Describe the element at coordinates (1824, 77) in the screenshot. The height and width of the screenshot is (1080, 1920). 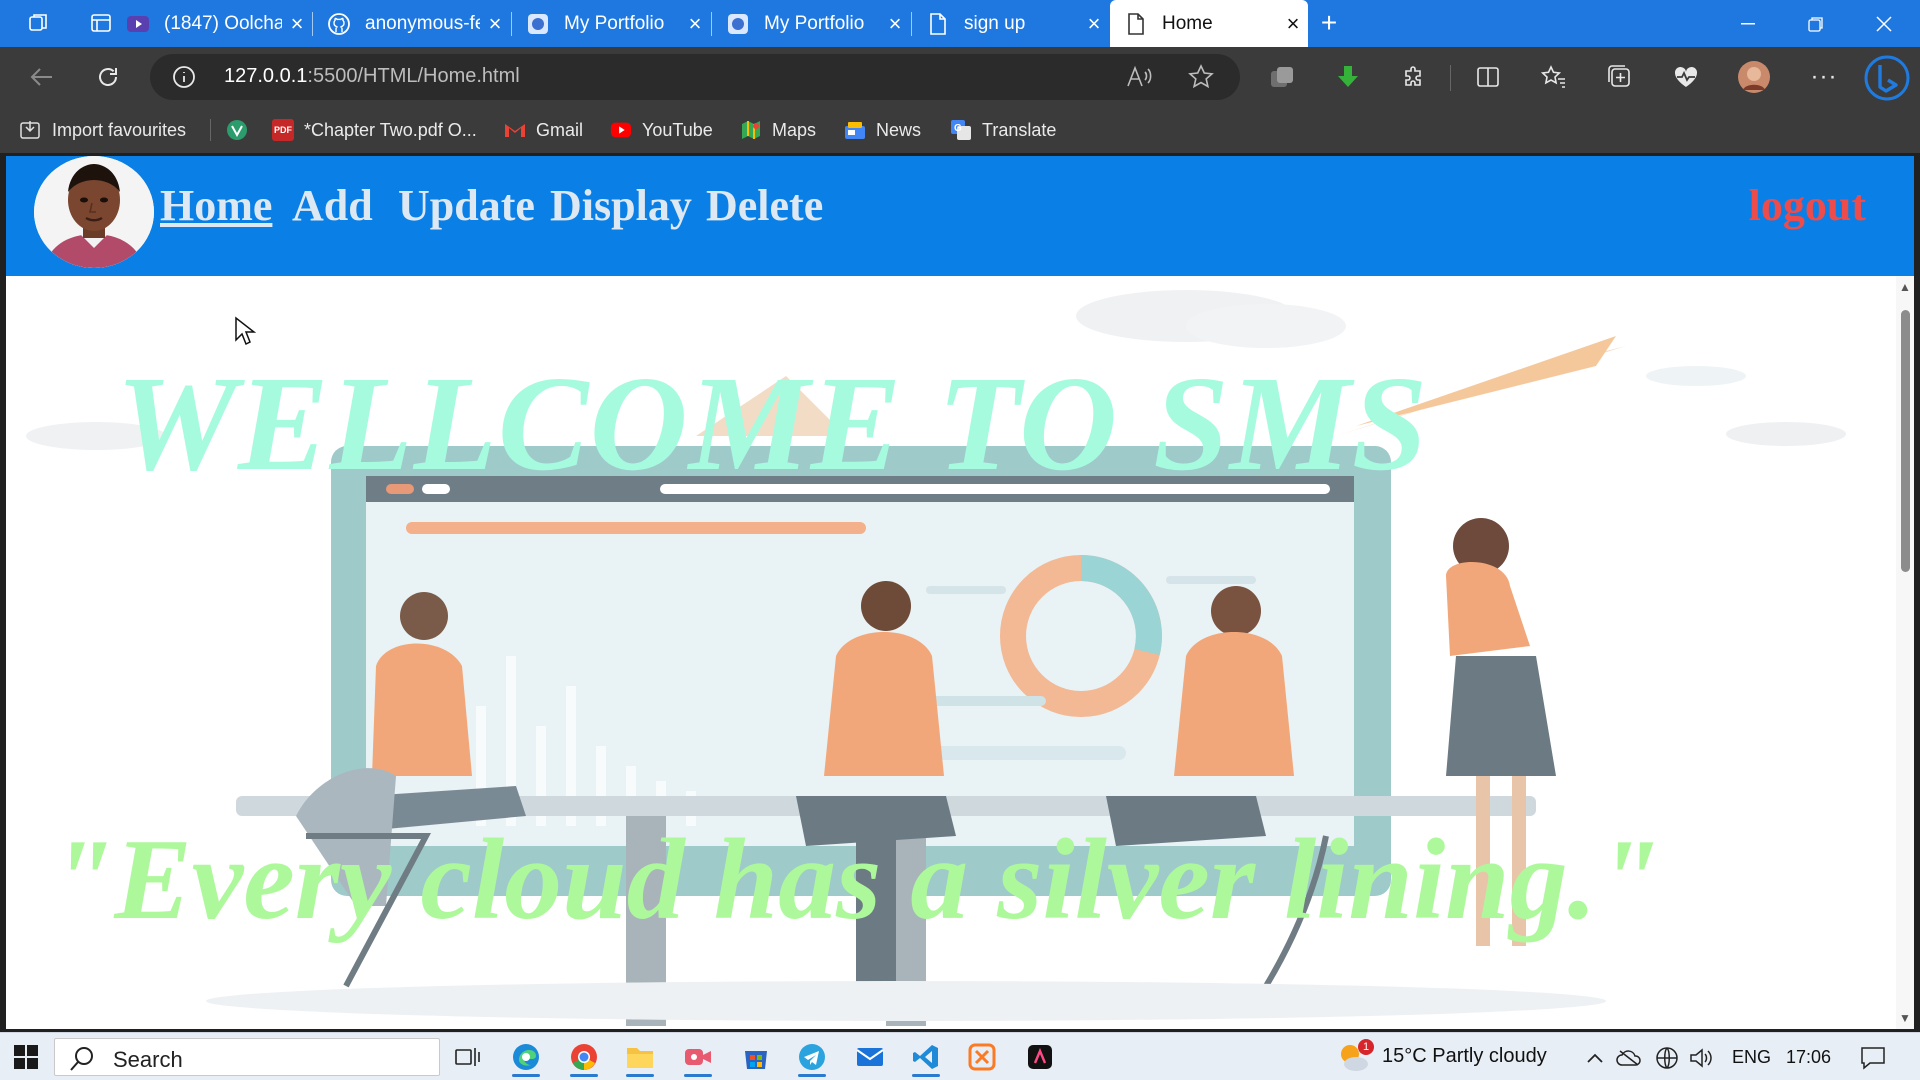
I see `more-options-icon: ···` at that location.